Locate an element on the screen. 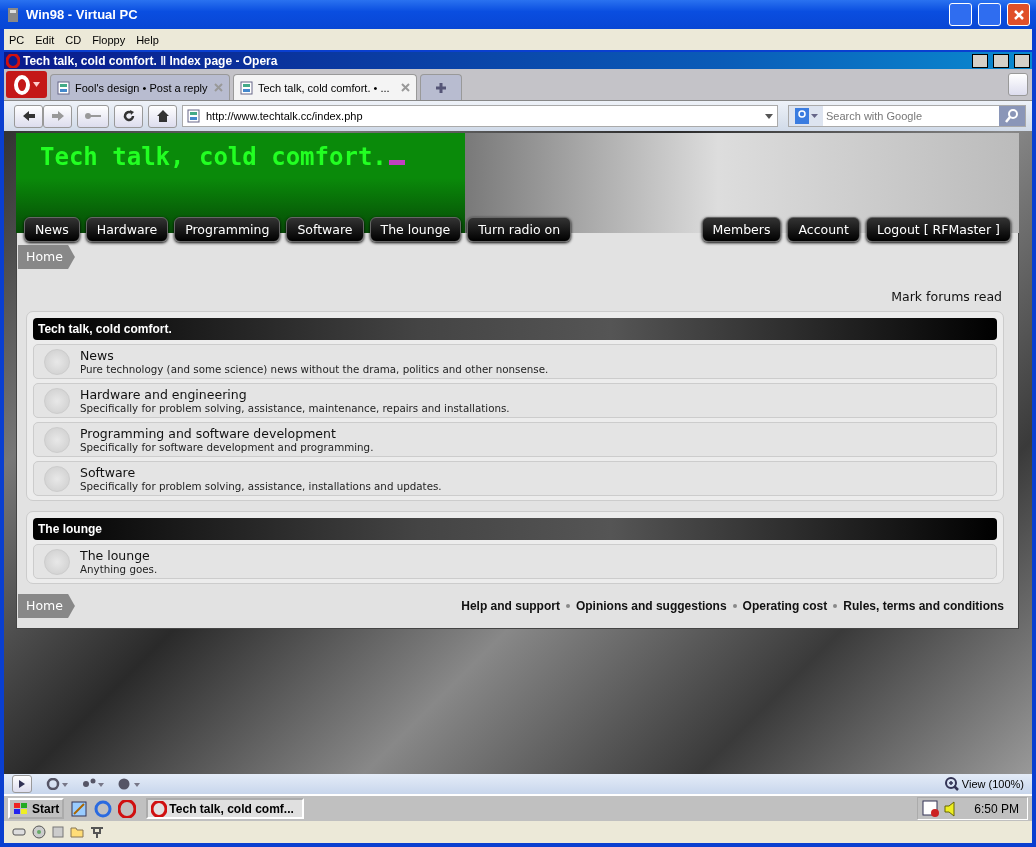 The image size is (1036, 847). nav-tab: Software is located at coordinates (325, 229).